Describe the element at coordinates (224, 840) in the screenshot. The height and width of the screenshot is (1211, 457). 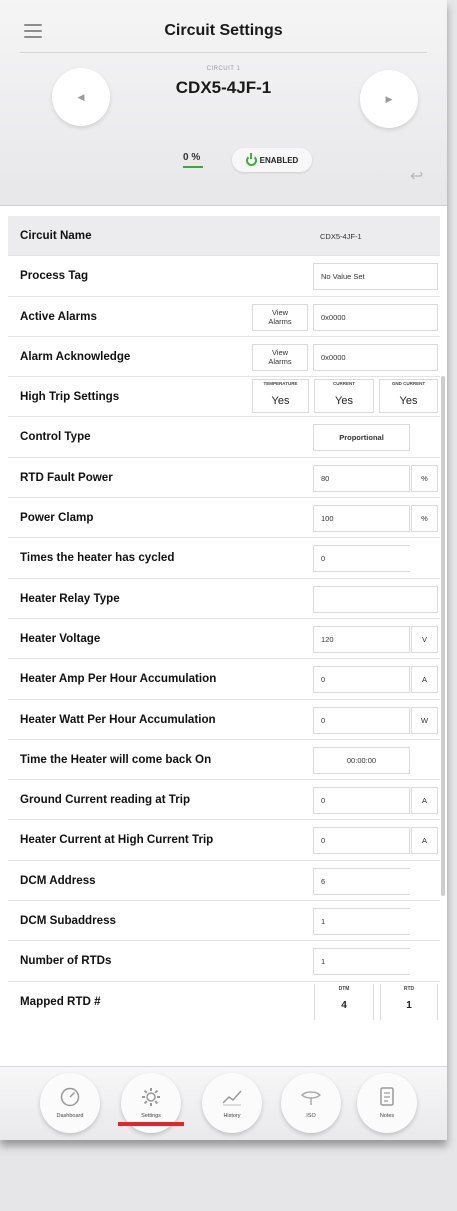
I see `settings-row-high-current-trip: Heater Current at High Current Trip 0 A` at that location.